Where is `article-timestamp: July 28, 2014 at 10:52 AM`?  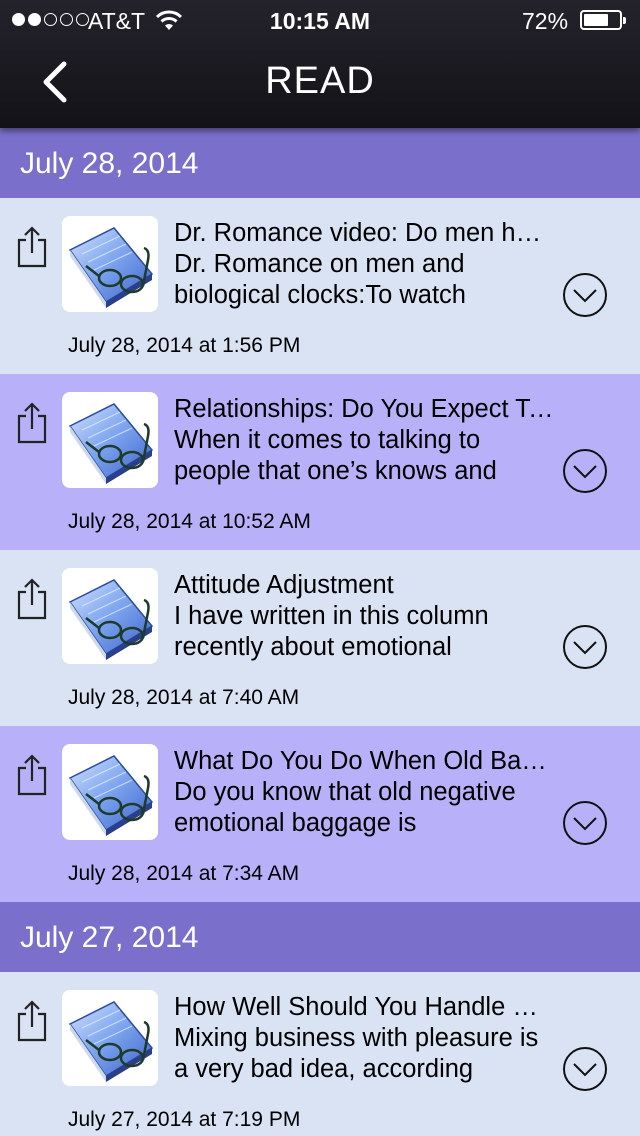
article-timestamp: July 28, 2014 at 10:52 AM is located at coordinates (189, 521).